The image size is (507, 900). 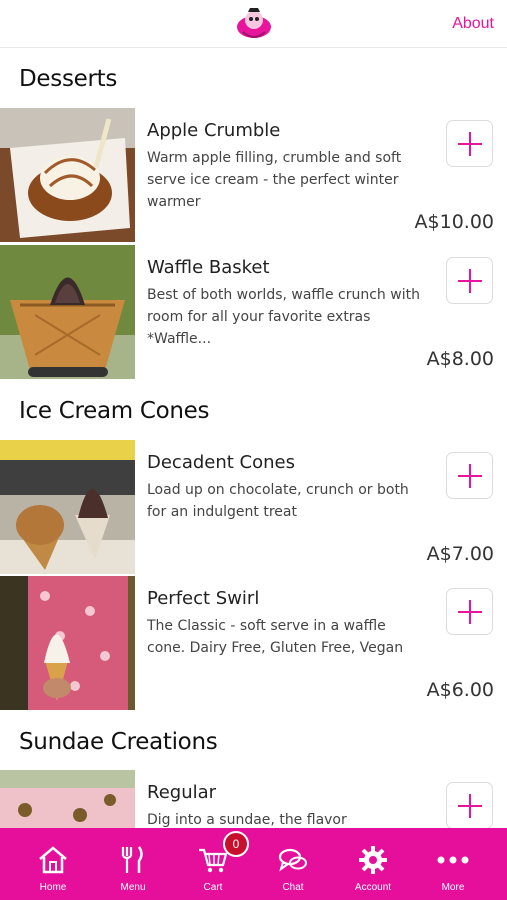 I want to click on section-title-sundae-creations: Sundae Creations, so click(x=118, y=742).